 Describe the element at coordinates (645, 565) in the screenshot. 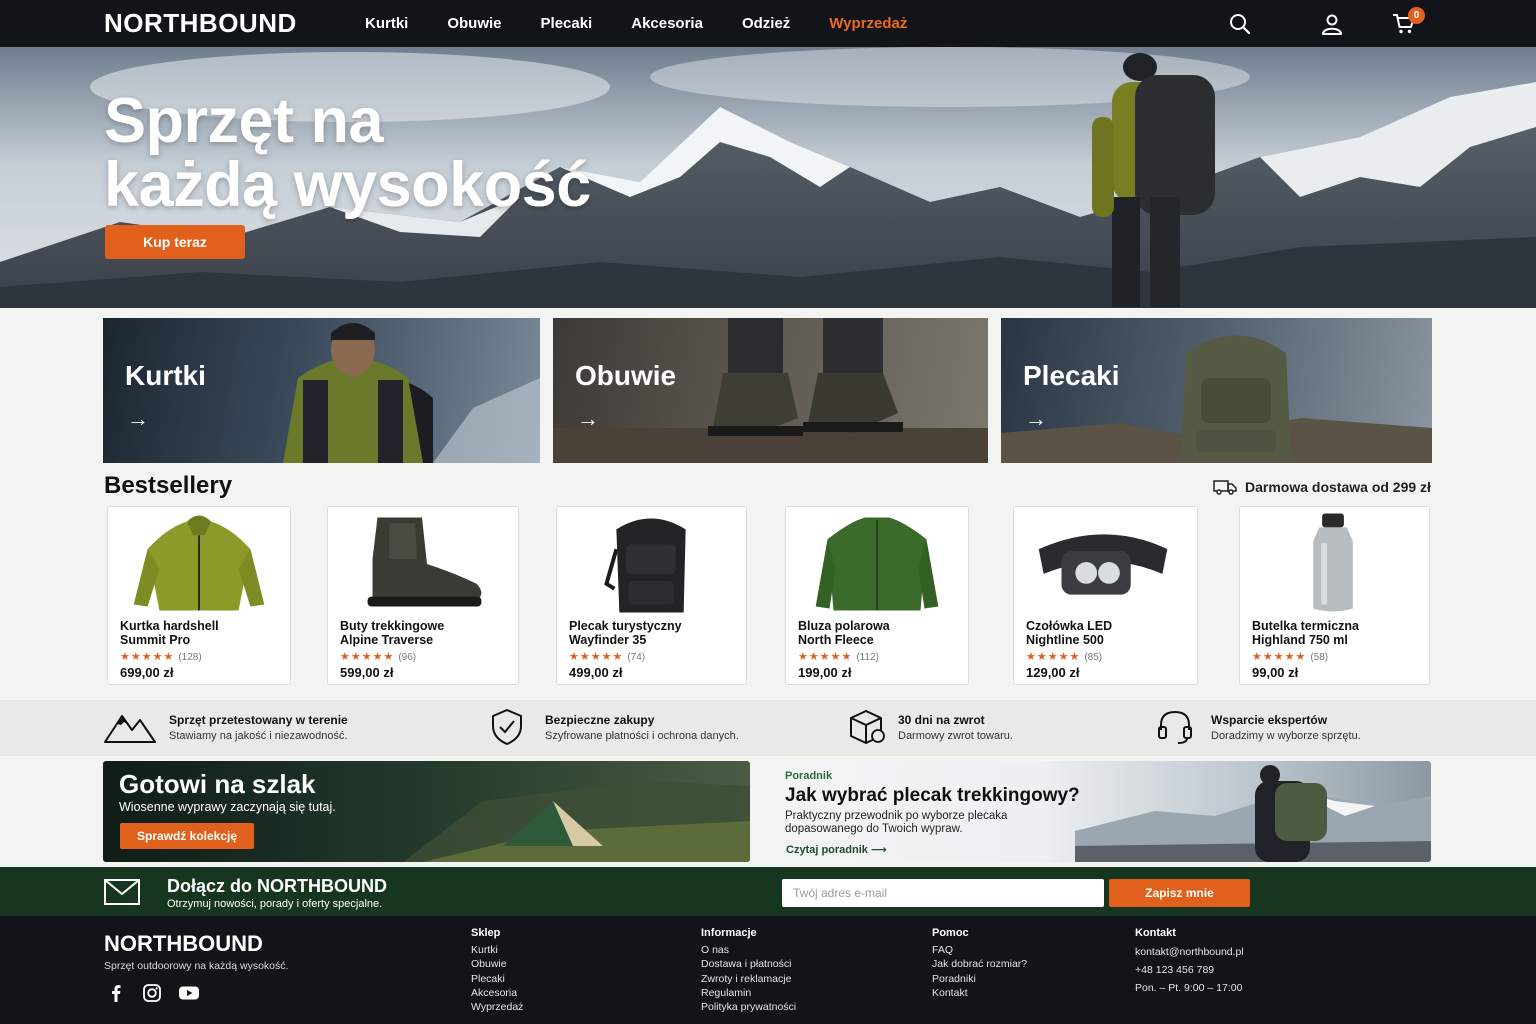

I see `backpack-image` at that location.